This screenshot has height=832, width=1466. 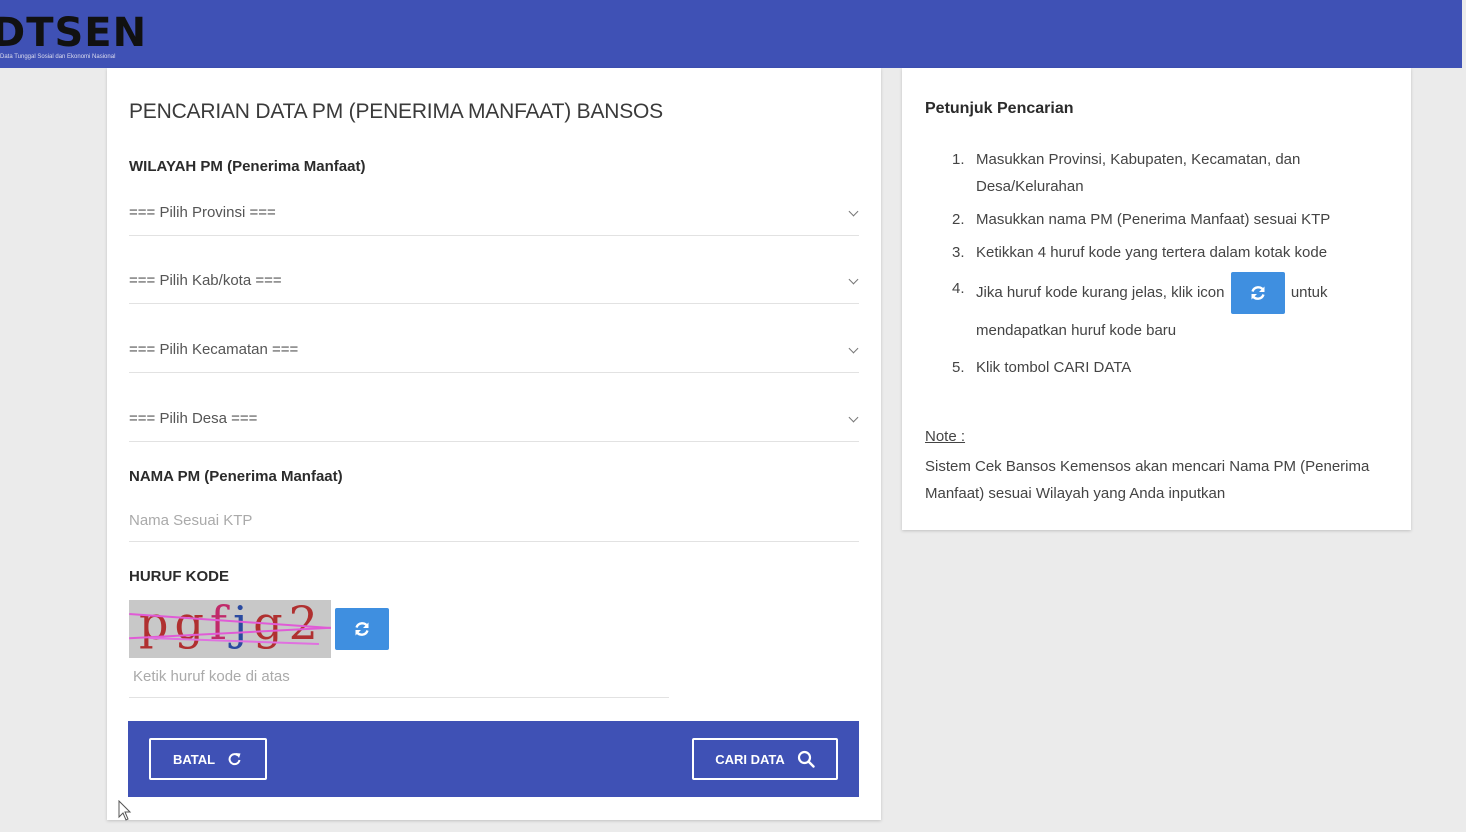 What do you see at coordinates (125, 810) in the screenshot?
I see `mouse-cursor-icon` at bounding box center [125, 810].